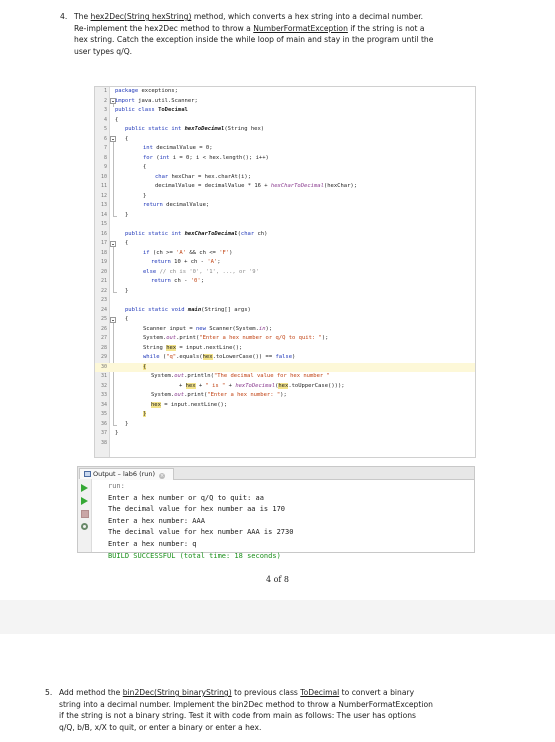  Describe the element at coordinates (158, 148) in the screenshot. I see `code-line: 7 int decimalValue = 0;` at that location.